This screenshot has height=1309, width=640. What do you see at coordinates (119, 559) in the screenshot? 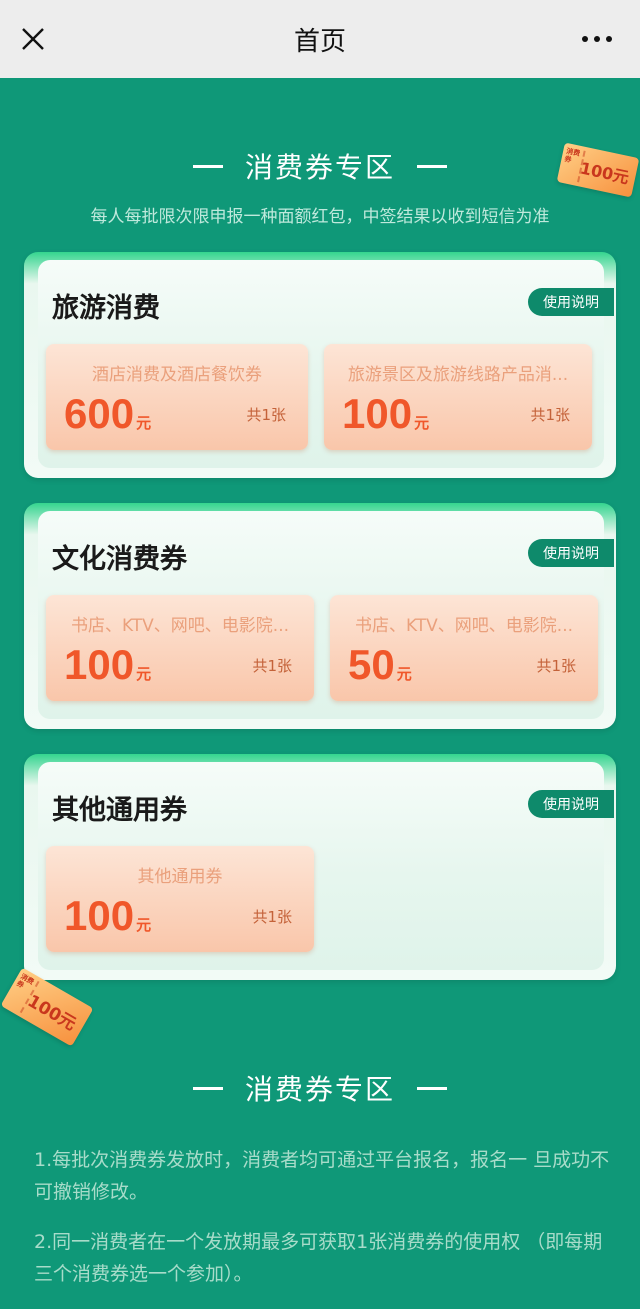
I see `card-title: 文化消费券` at bounding box center [119, 559].